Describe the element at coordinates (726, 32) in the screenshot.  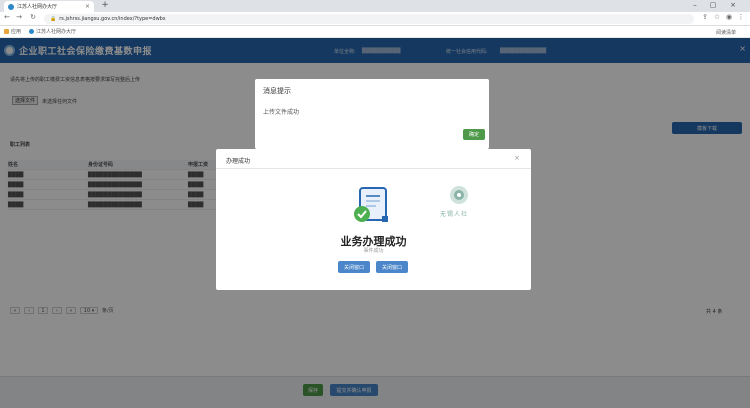
I see `reading-list: 阅读清单` at that location.